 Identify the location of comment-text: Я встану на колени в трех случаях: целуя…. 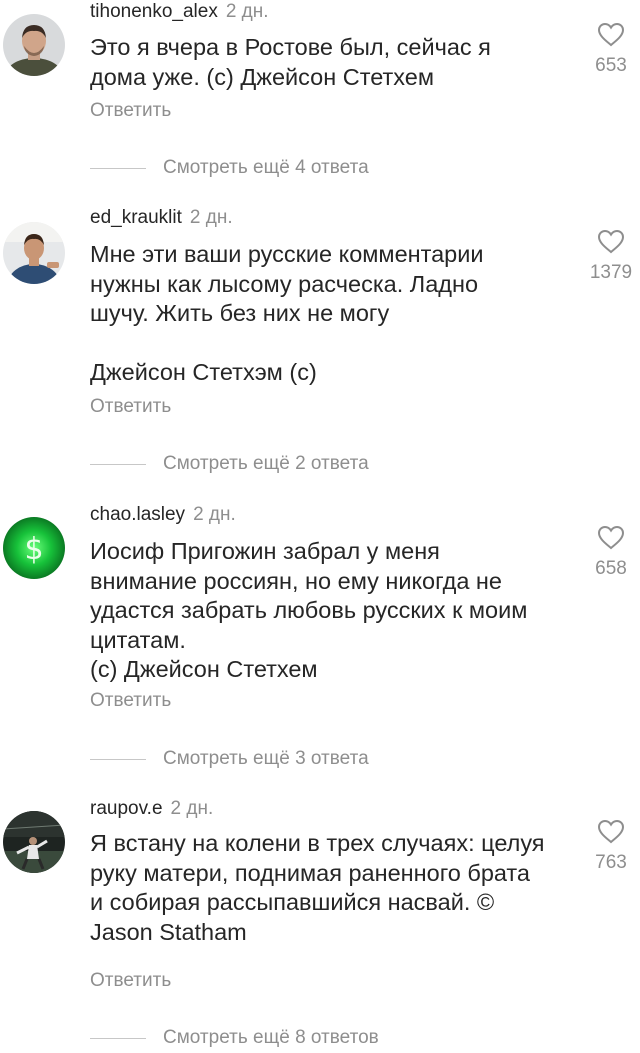
(335, 888).